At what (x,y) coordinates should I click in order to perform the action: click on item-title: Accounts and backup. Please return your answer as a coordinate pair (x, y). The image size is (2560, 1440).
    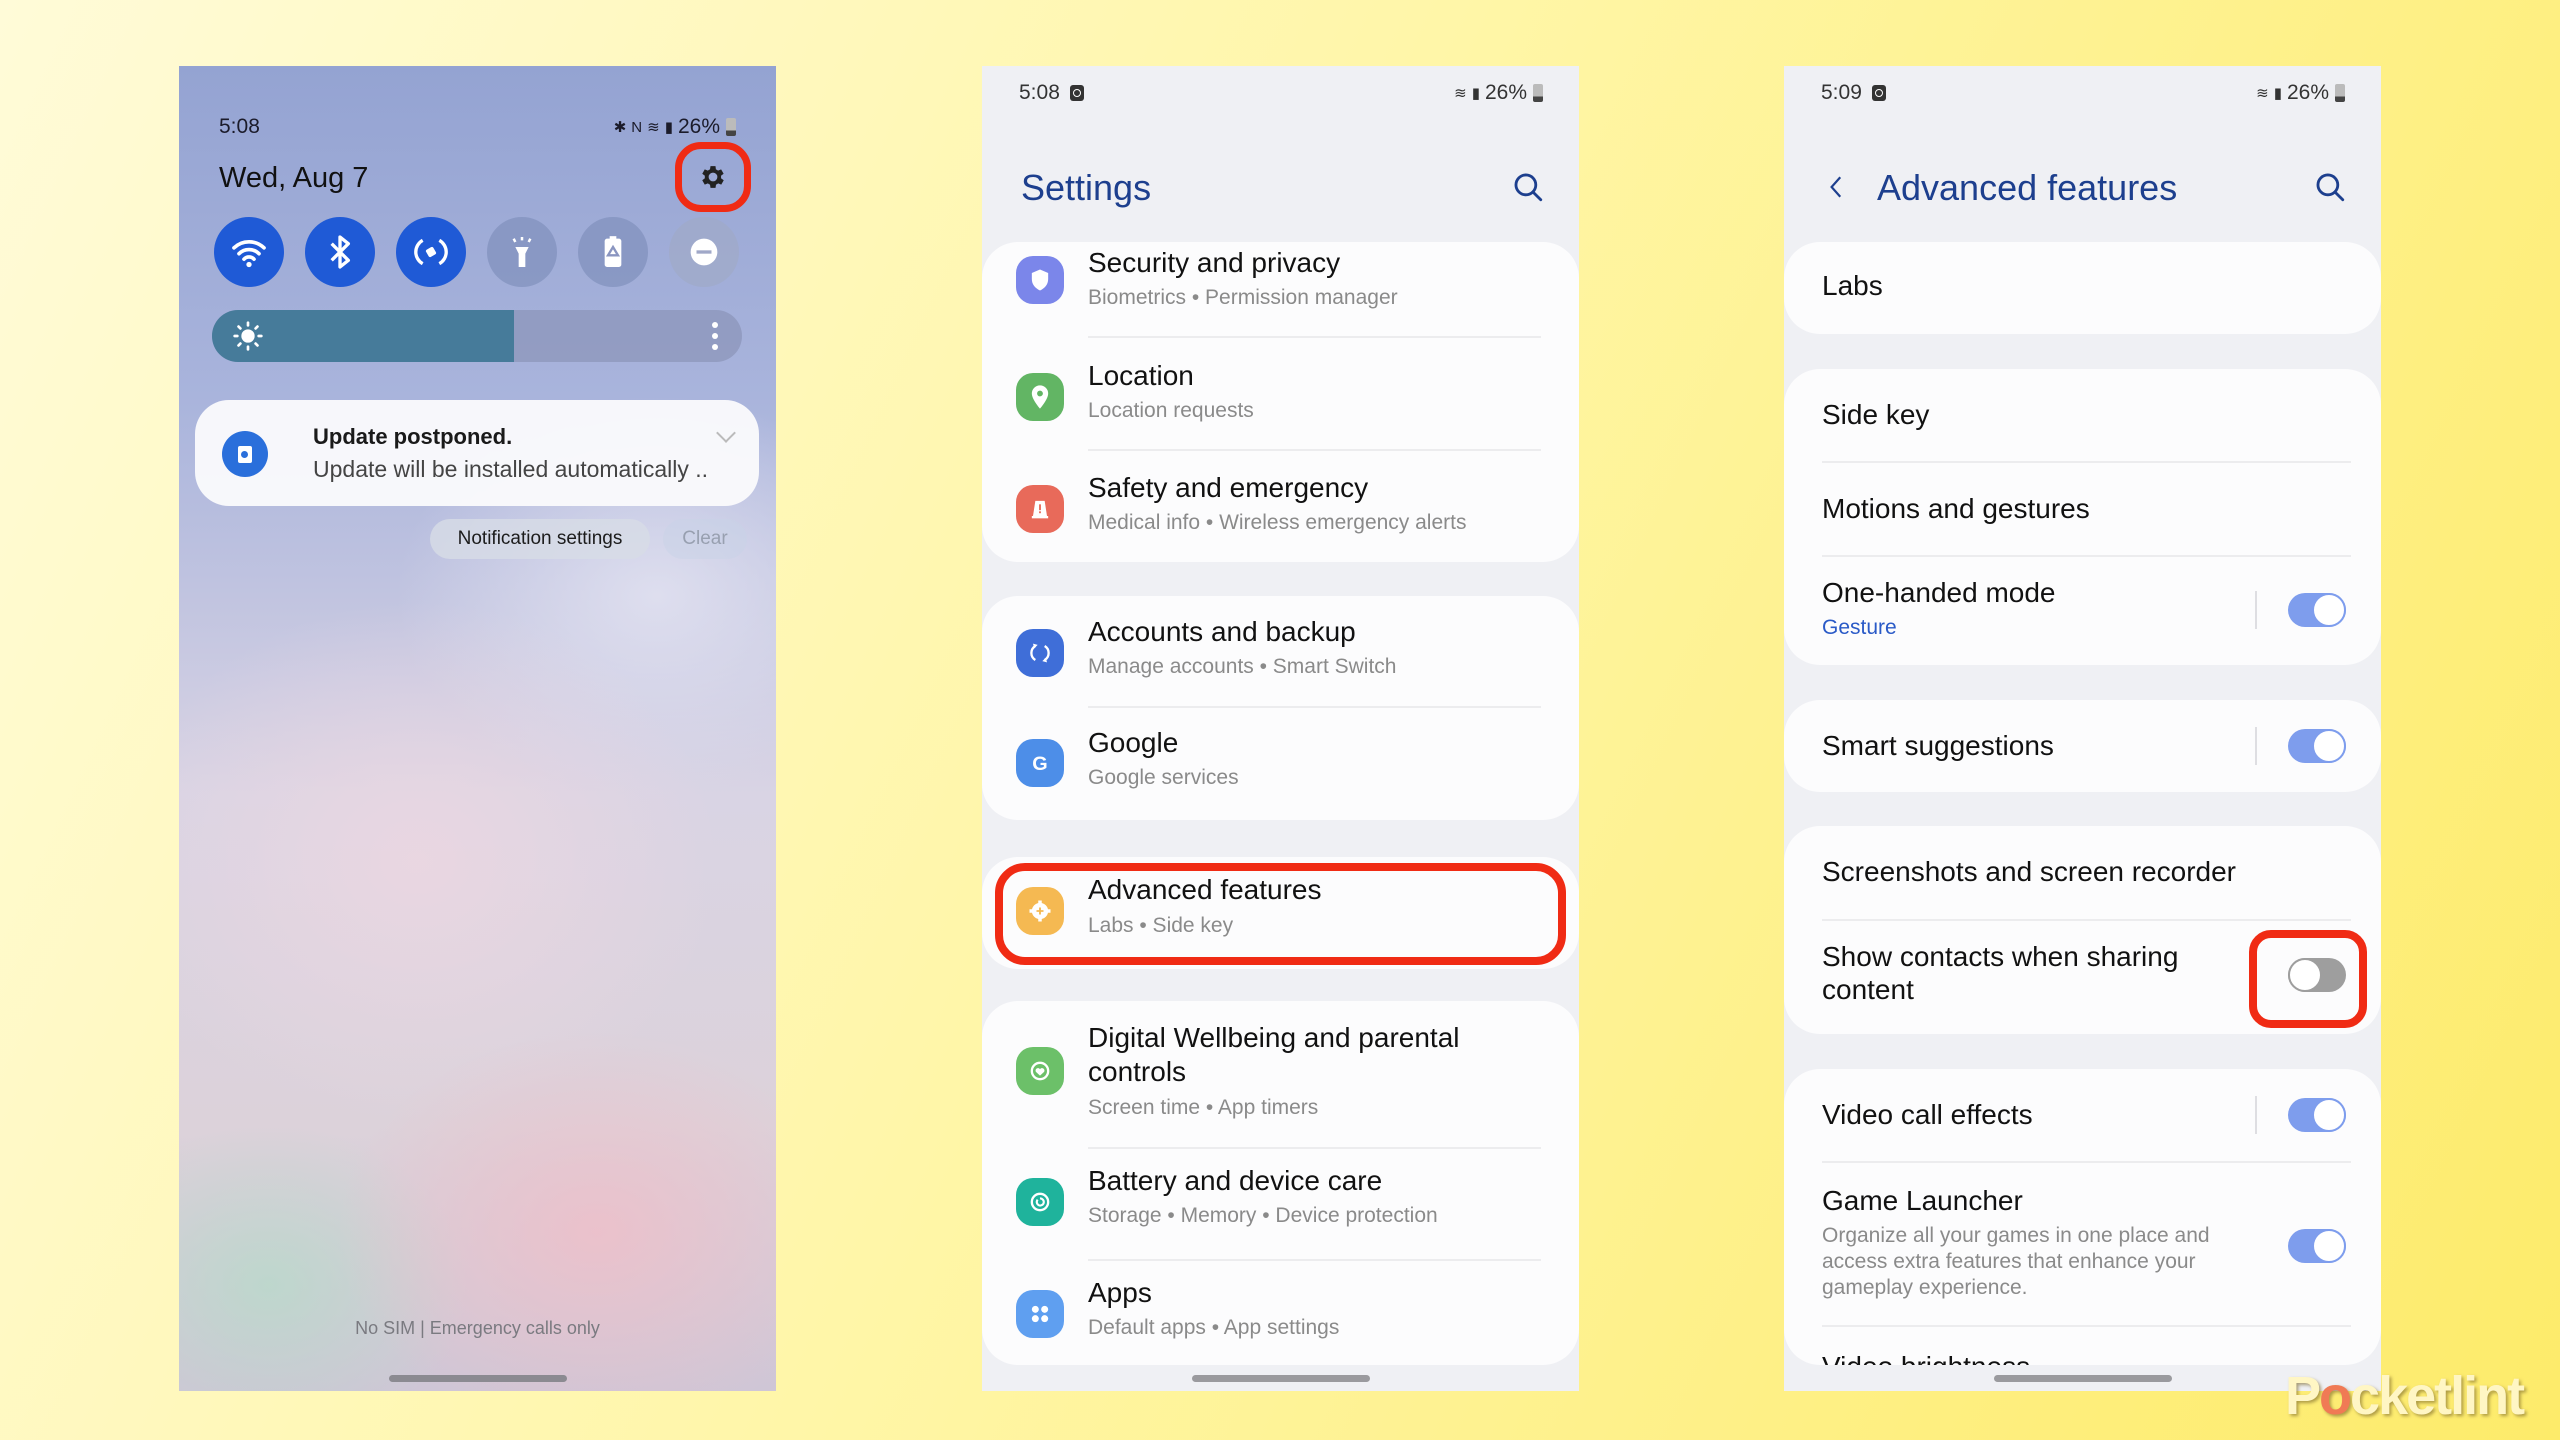
    Looking at the image, I should click on (1222, 631).